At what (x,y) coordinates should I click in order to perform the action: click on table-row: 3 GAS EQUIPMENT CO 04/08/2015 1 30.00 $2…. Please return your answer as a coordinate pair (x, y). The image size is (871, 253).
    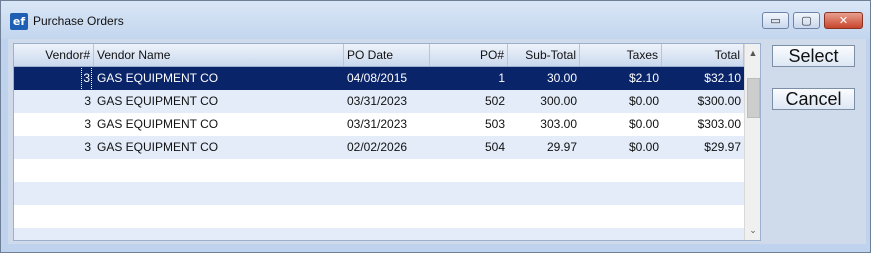
    Looking at the image, I should click on (379, 78).